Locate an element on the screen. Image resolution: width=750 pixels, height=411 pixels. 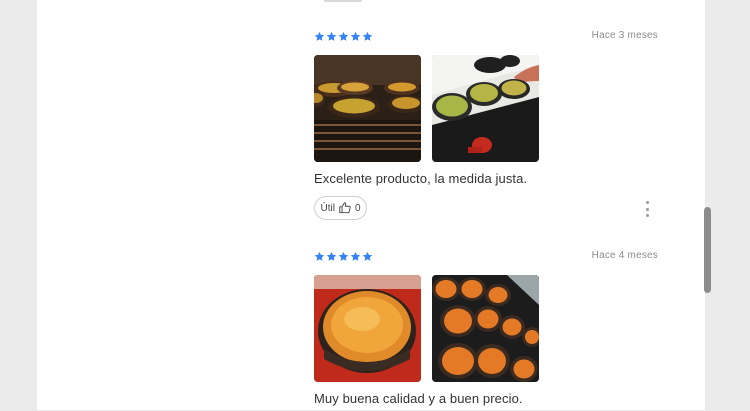
scrollbar-track is located at coordinates (708, 205).